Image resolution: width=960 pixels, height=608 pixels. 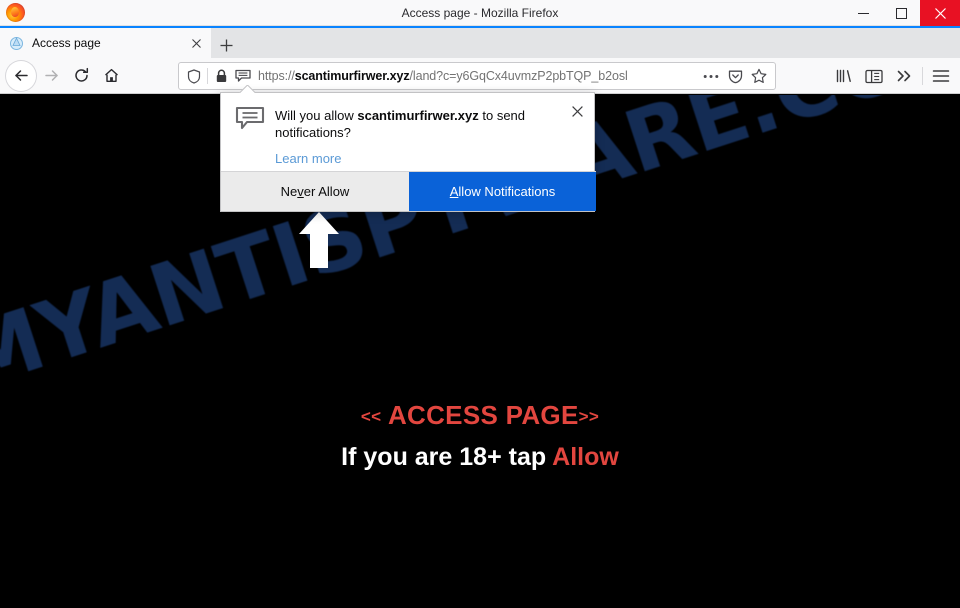 I want to click on notification-permission-icon, so click(x=243, y=76).